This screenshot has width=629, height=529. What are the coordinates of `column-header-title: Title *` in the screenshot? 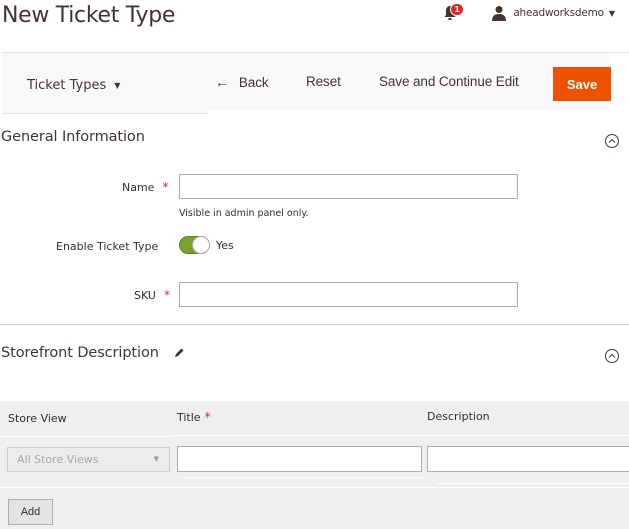 It's located at (194, 417).